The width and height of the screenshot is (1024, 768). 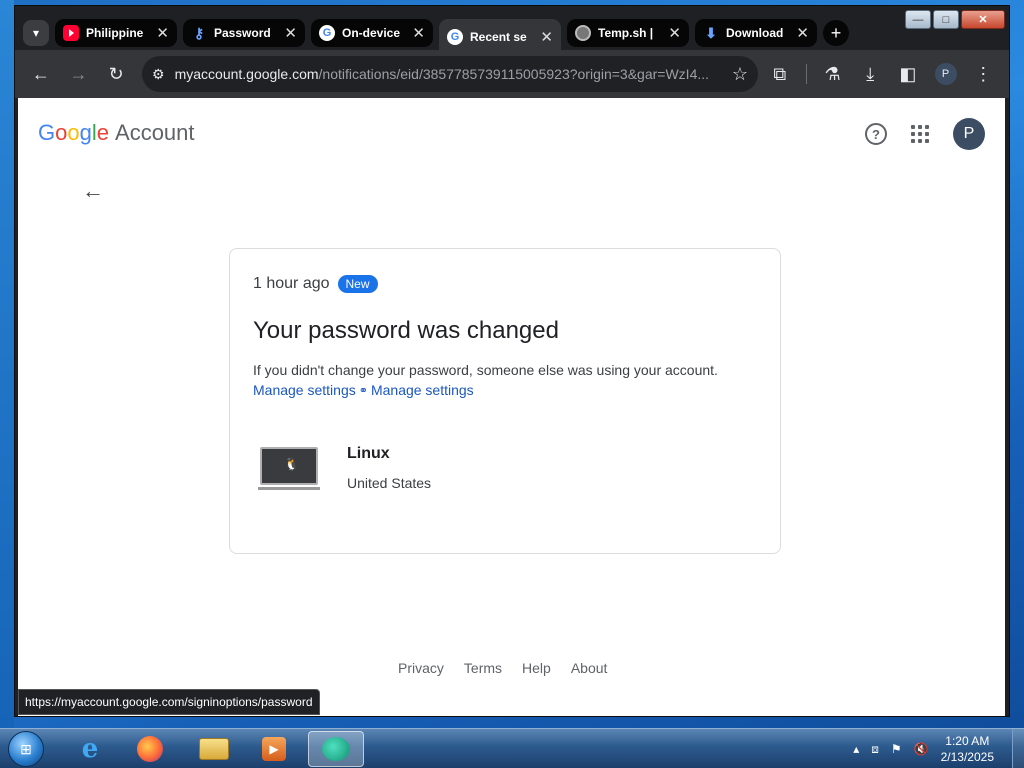 I want to click on url-host: myaccount.google.com, so click(x=246, y=74).